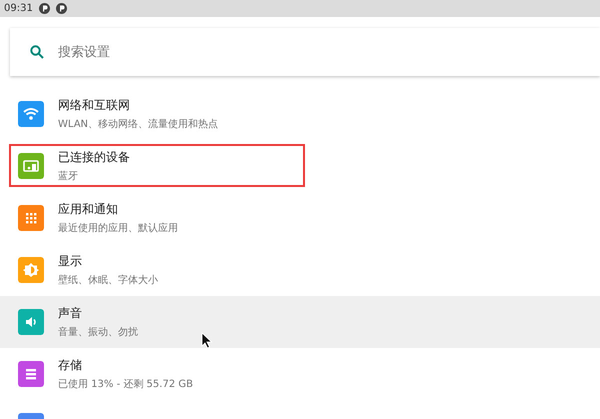 This screenshot has height=419, width=600. I want to click on item-title: 声音, so click(70, 313).